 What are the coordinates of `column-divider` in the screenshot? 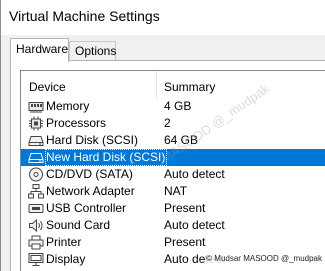 It's located at (156, 85).